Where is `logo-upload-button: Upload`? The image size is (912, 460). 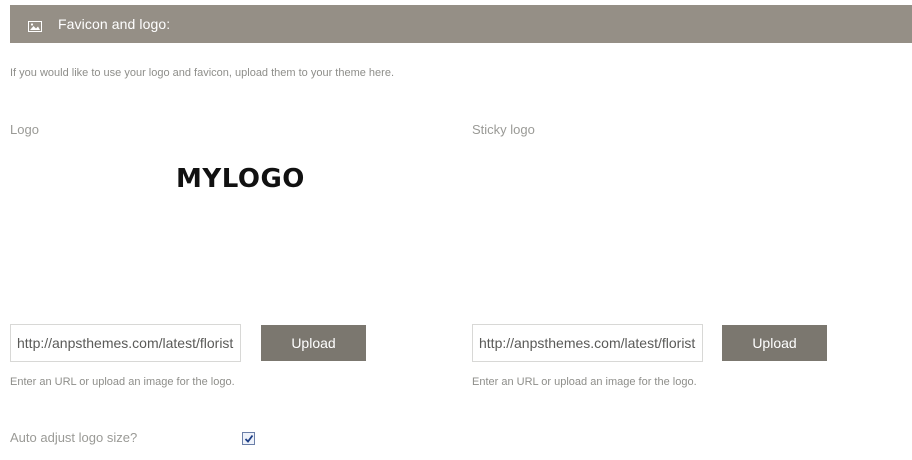
logo-upload-button: Upload is located at coordinates (313, 343).